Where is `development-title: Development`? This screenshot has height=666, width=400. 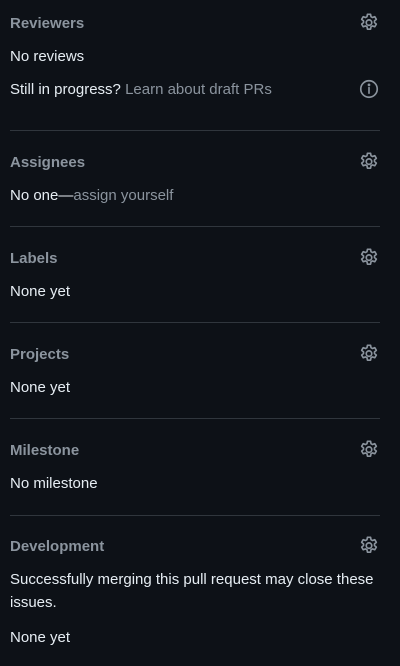
development-title: Development is located at coordinates (57, 546).